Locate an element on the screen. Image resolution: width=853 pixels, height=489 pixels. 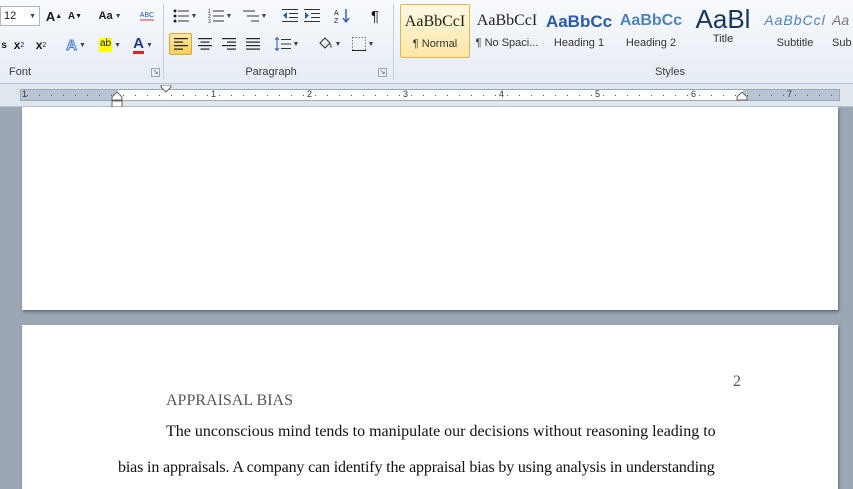
multilevel-list-button: ▼ is located at coordinates (255, 16).